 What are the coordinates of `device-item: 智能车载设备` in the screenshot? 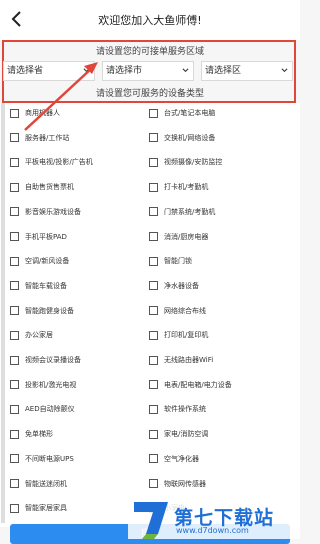 It's located at (38, 286).